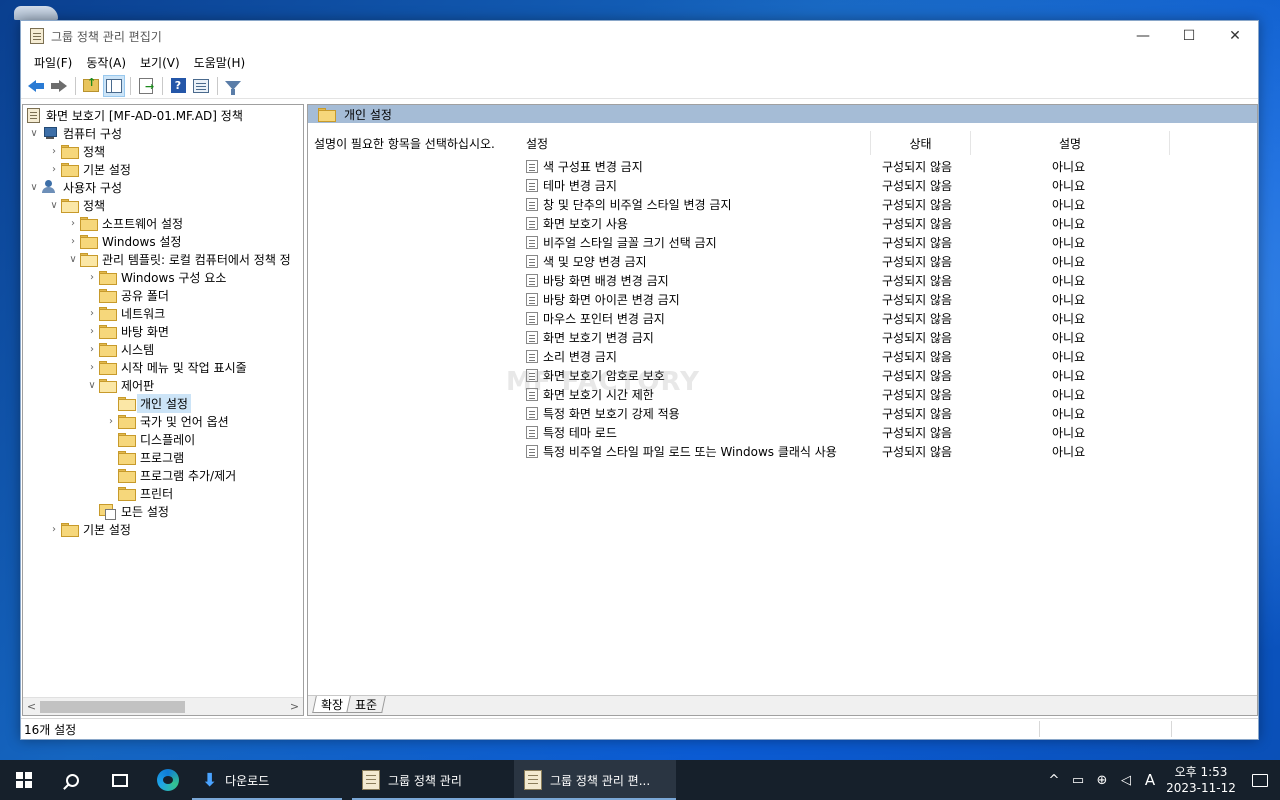  Describe the element at coordinates (91, 86) in the screenshot. I see `up-one-level-button` at that location.